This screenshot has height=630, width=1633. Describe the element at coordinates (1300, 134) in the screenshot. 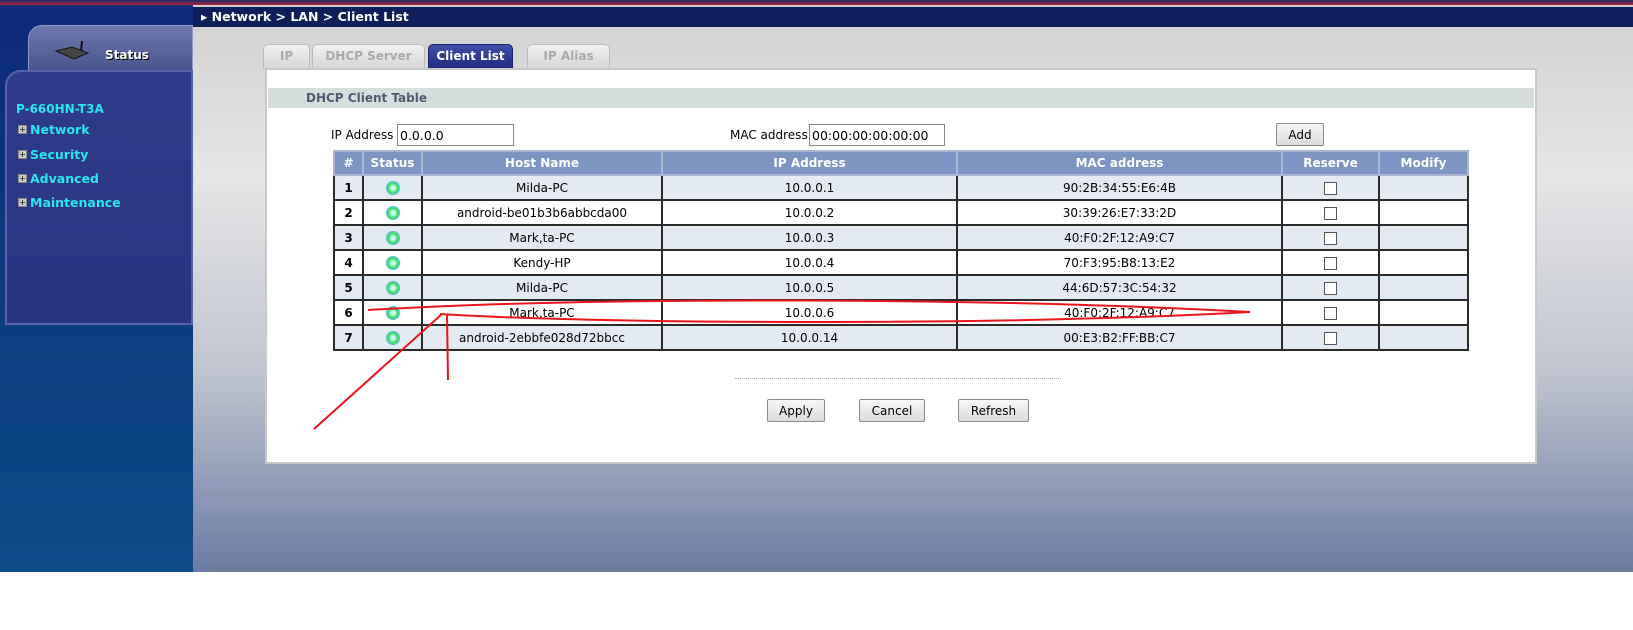

I see `add-button: Add` at that location.